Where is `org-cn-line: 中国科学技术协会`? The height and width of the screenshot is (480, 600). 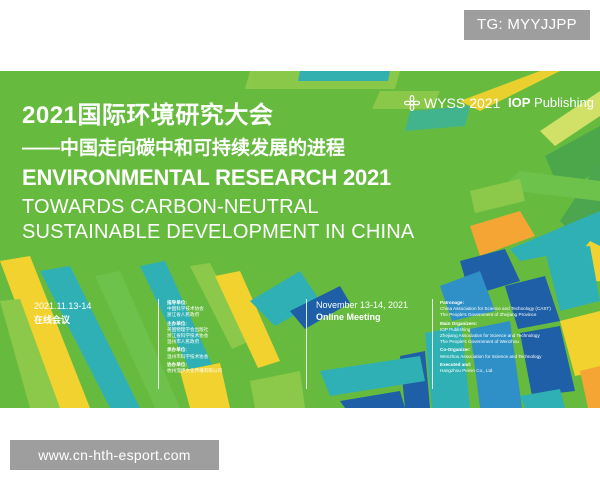 org-cn-line: 中国科学技术协会 is located at coordinates (185, 309).